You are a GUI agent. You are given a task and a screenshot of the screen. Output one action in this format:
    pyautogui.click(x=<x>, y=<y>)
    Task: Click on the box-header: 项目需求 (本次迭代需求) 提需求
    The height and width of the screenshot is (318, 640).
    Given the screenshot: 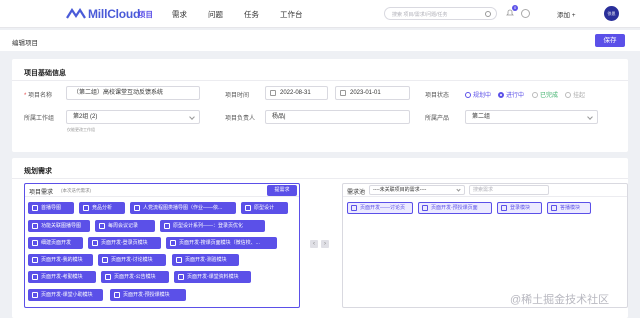 What is the action you would take?
    pyautogui.click(x=162, y=190)
    